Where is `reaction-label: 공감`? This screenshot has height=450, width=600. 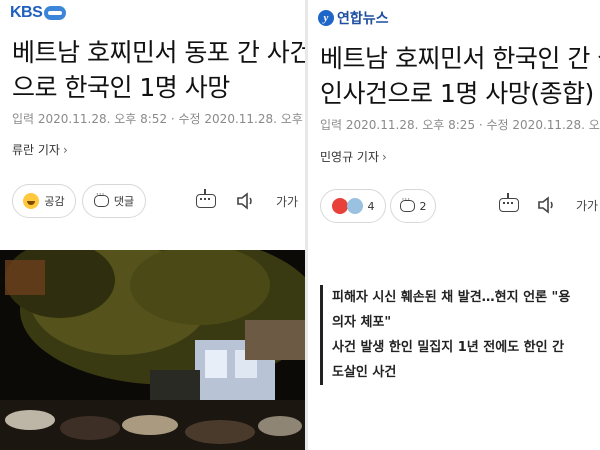
reaction-label: 공감 is located at coordinates (54, 201).